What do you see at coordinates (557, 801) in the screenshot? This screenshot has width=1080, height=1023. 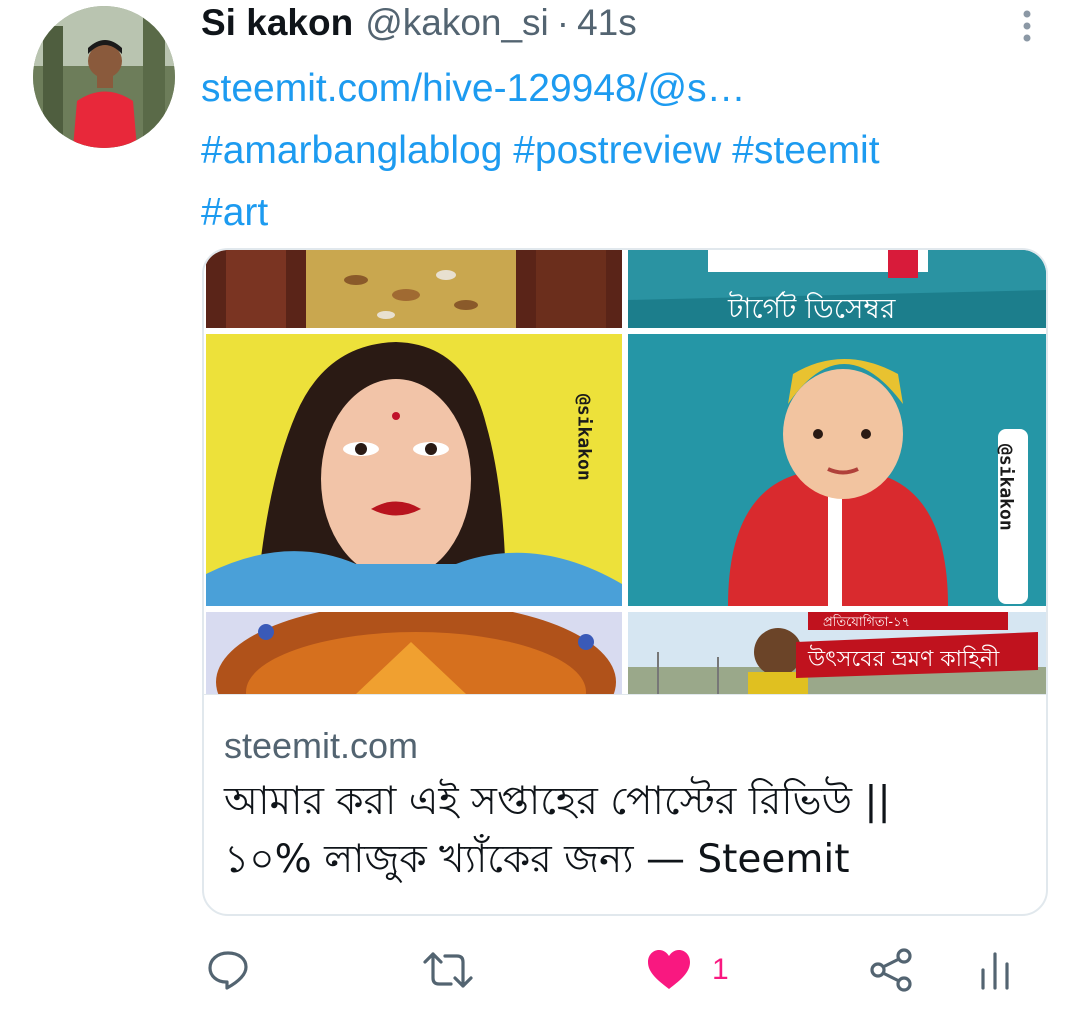 I see `card-title-line-1: আমার করা এই সপ্তাহের পোস্টের রিভিউ ||` at bounding box center [557, 801].